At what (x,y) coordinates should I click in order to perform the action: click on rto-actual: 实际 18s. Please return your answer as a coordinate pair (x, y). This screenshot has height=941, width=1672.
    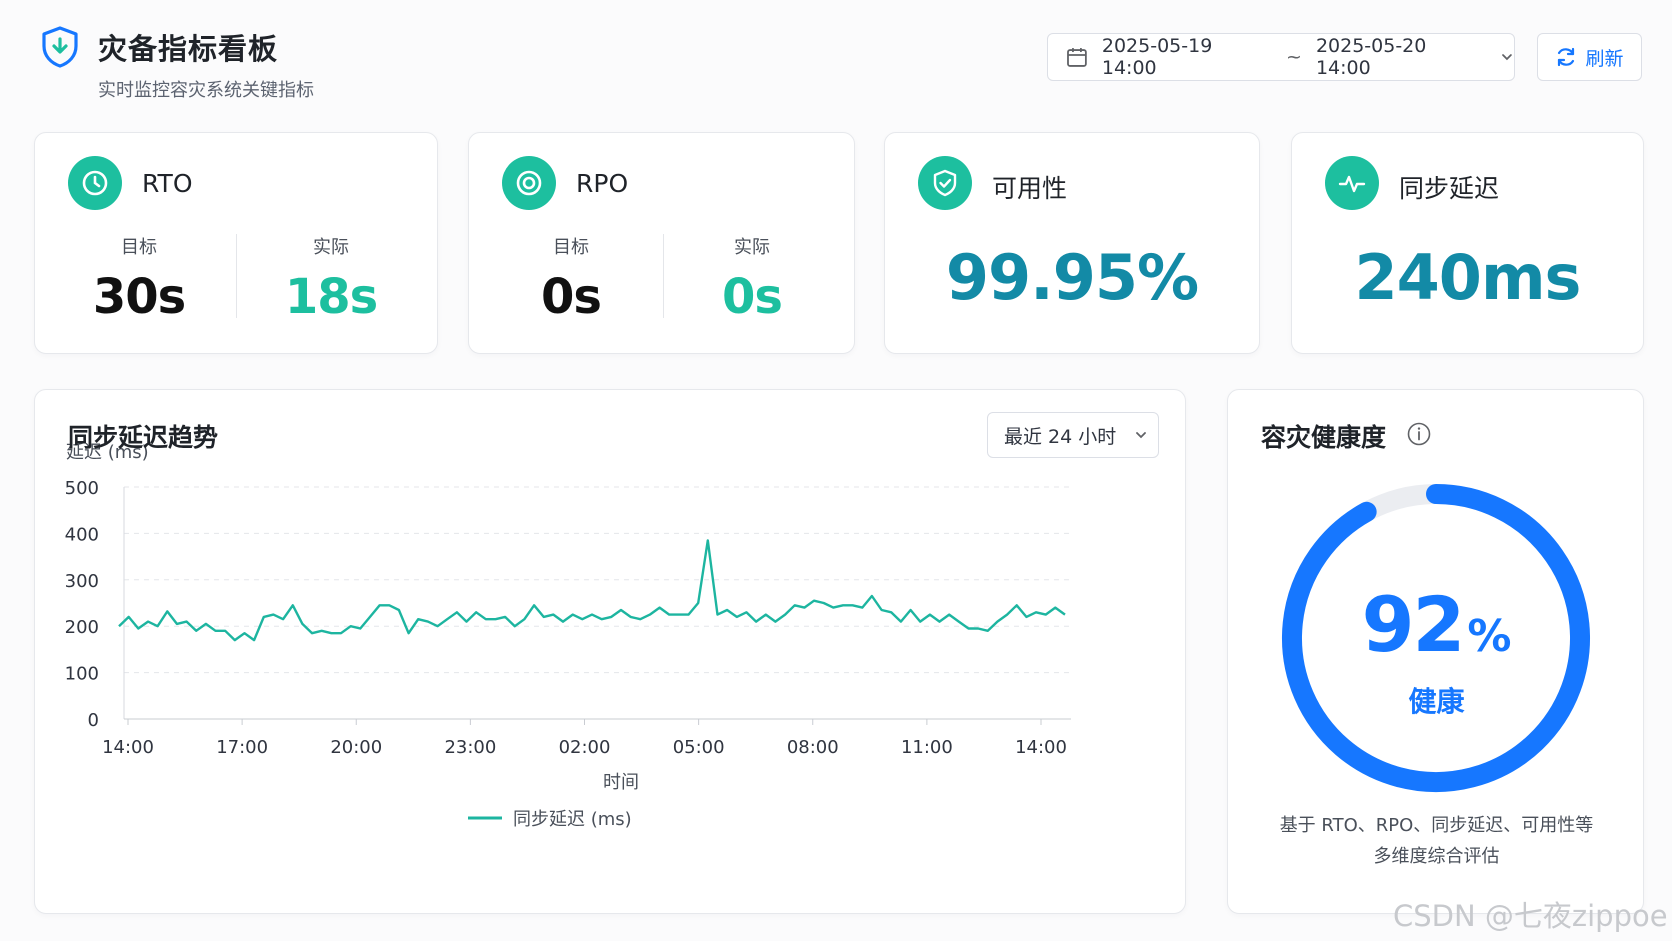
    Looking at the image, I should click on (331, 279).